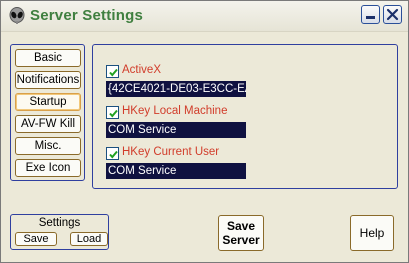  What do you see at coordinates (204, 16) in the screenshot?
I see `title-bar: Server Settings` at bounding box center [204, 16].